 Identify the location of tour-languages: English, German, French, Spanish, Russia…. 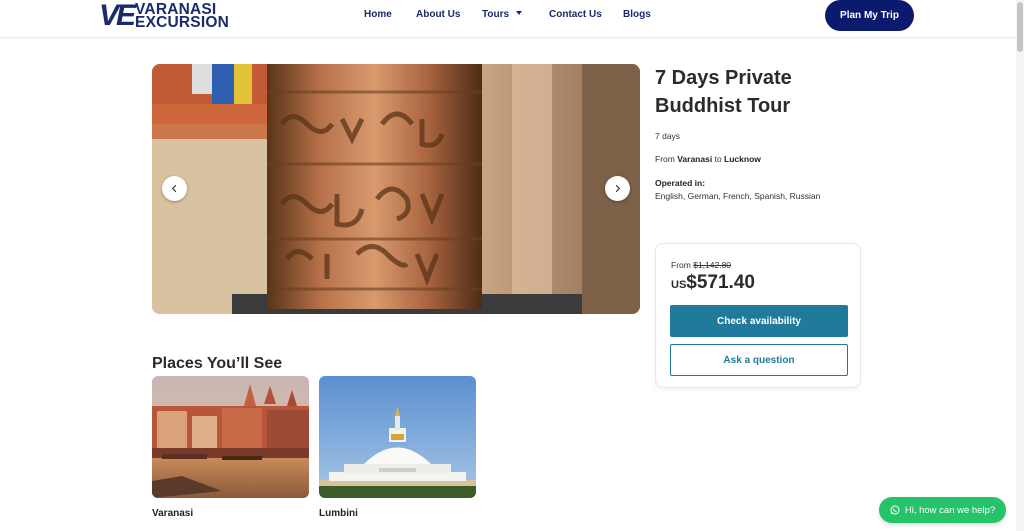
(738, 196).